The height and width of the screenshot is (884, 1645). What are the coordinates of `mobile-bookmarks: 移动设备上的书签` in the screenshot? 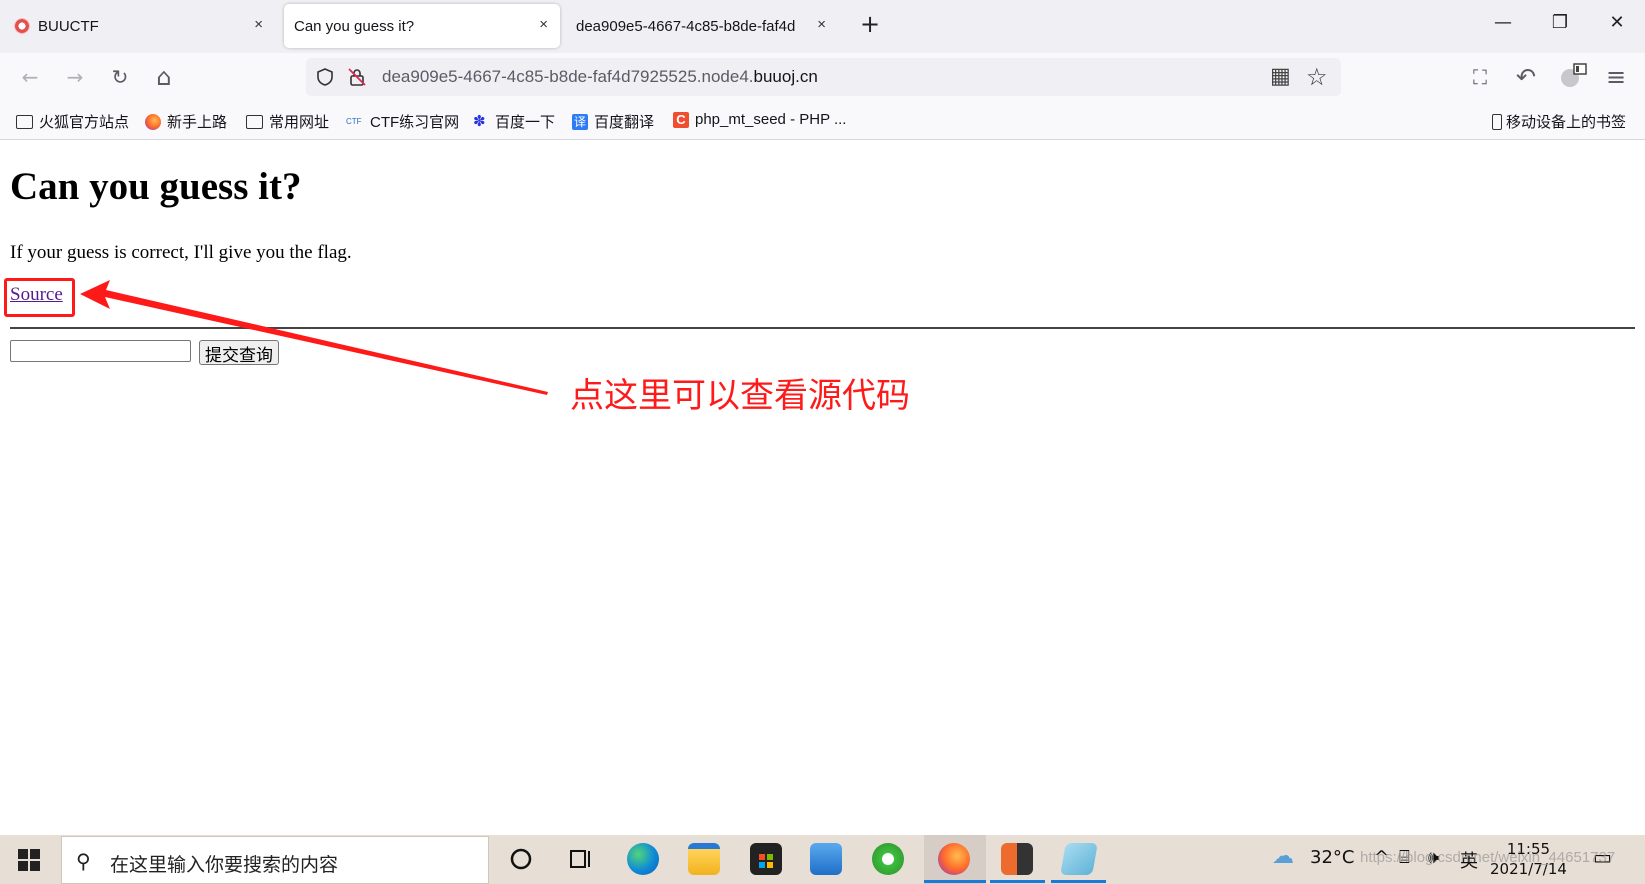 It's located at (1559, 121).